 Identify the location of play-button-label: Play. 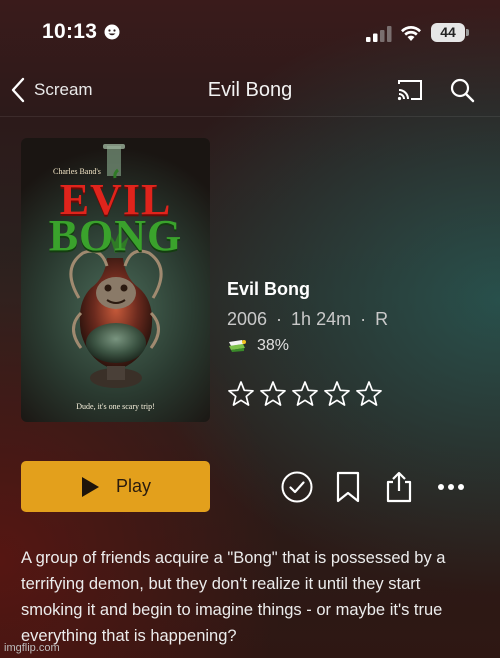
(133, 486).